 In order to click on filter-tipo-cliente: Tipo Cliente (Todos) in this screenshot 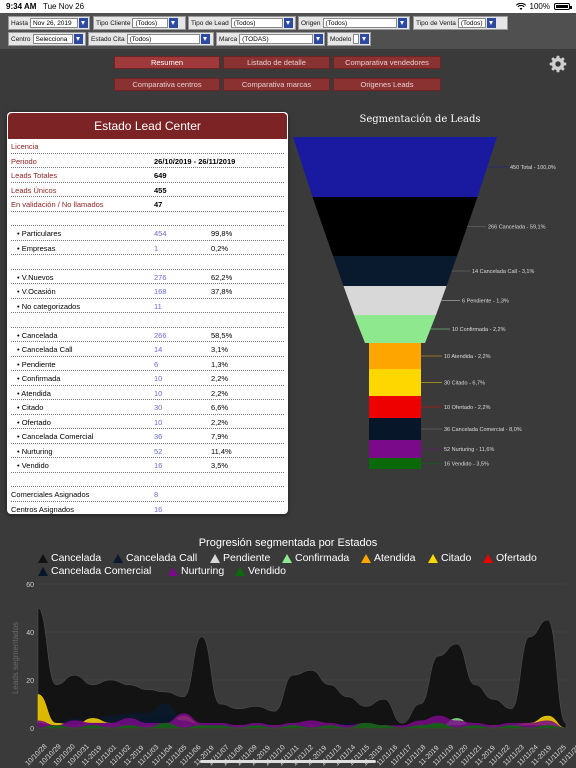, I will do `click(139, 23)`.